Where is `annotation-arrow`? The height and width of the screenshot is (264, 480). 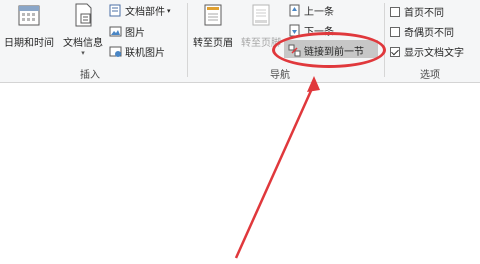 annotation-arrow is located at coordinates (277, 167).